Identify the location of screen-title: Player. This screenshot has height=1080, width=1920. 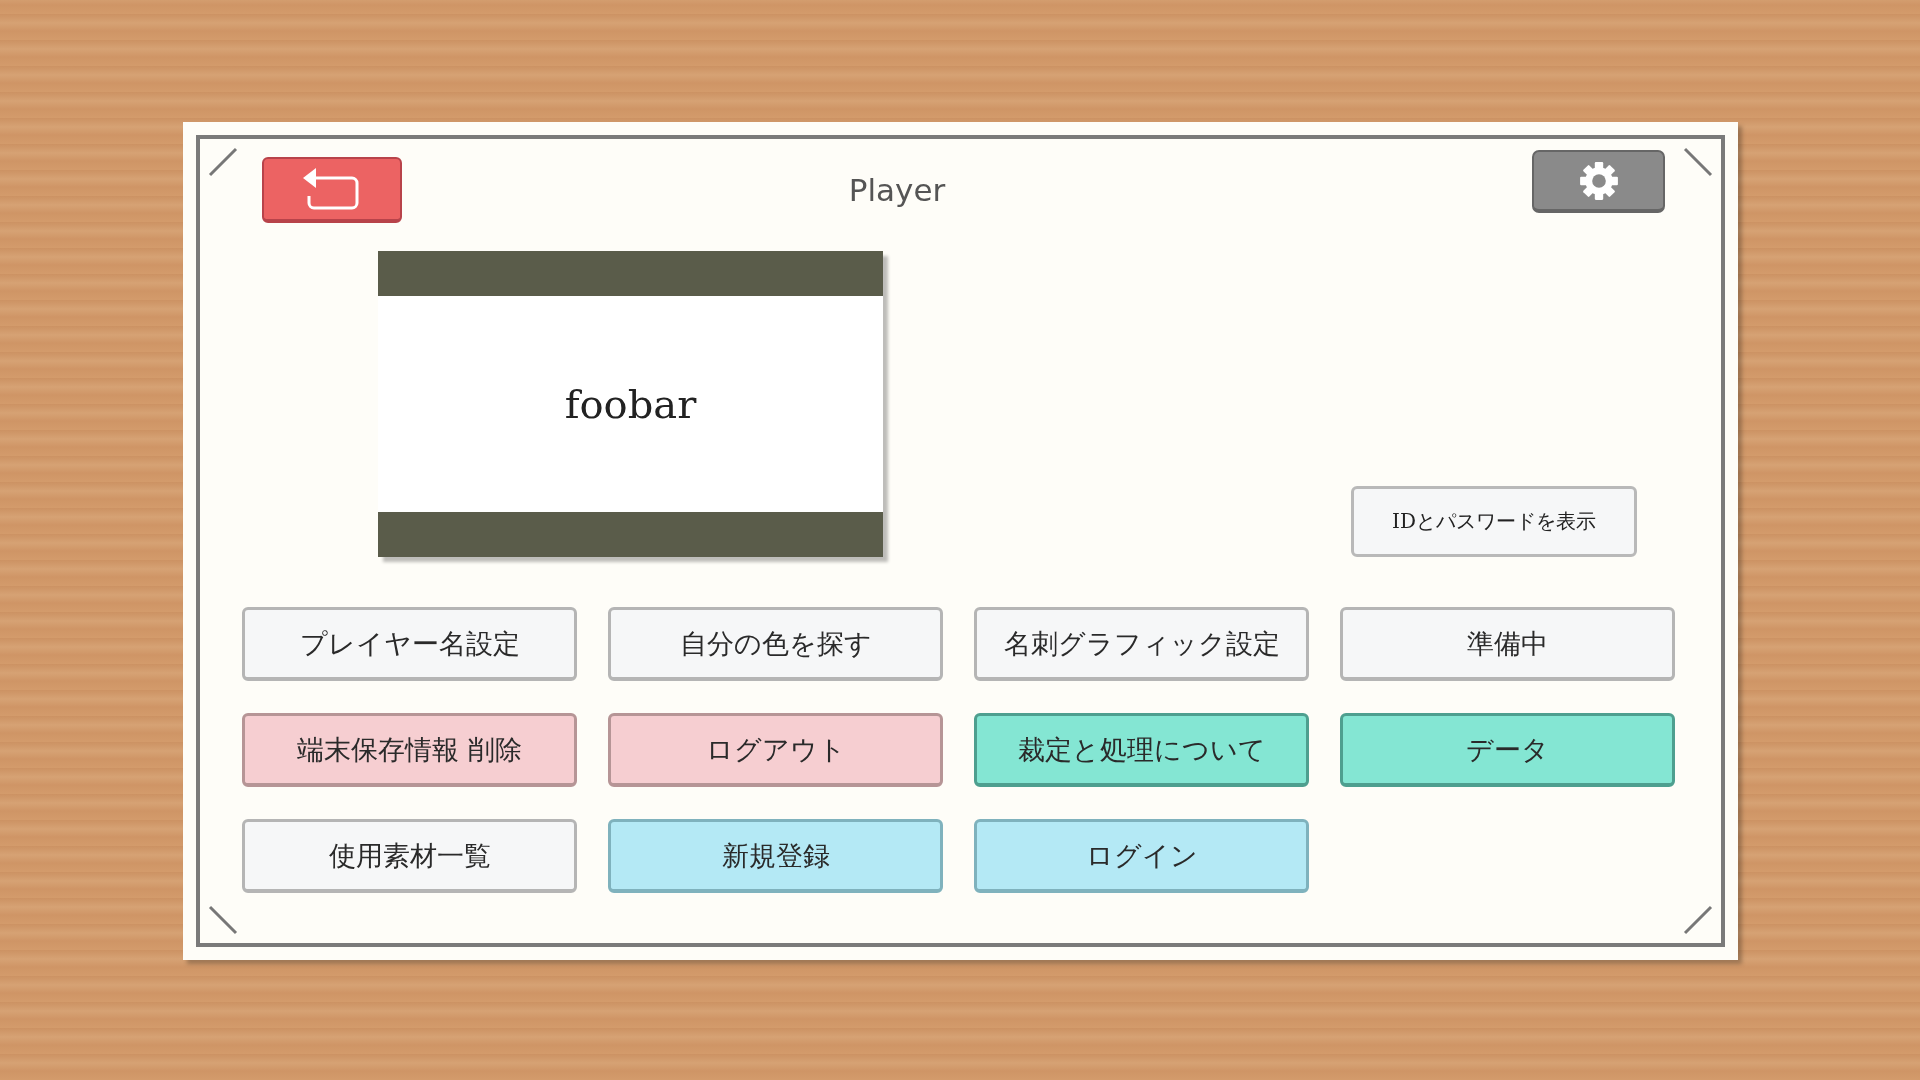
(897, 189).